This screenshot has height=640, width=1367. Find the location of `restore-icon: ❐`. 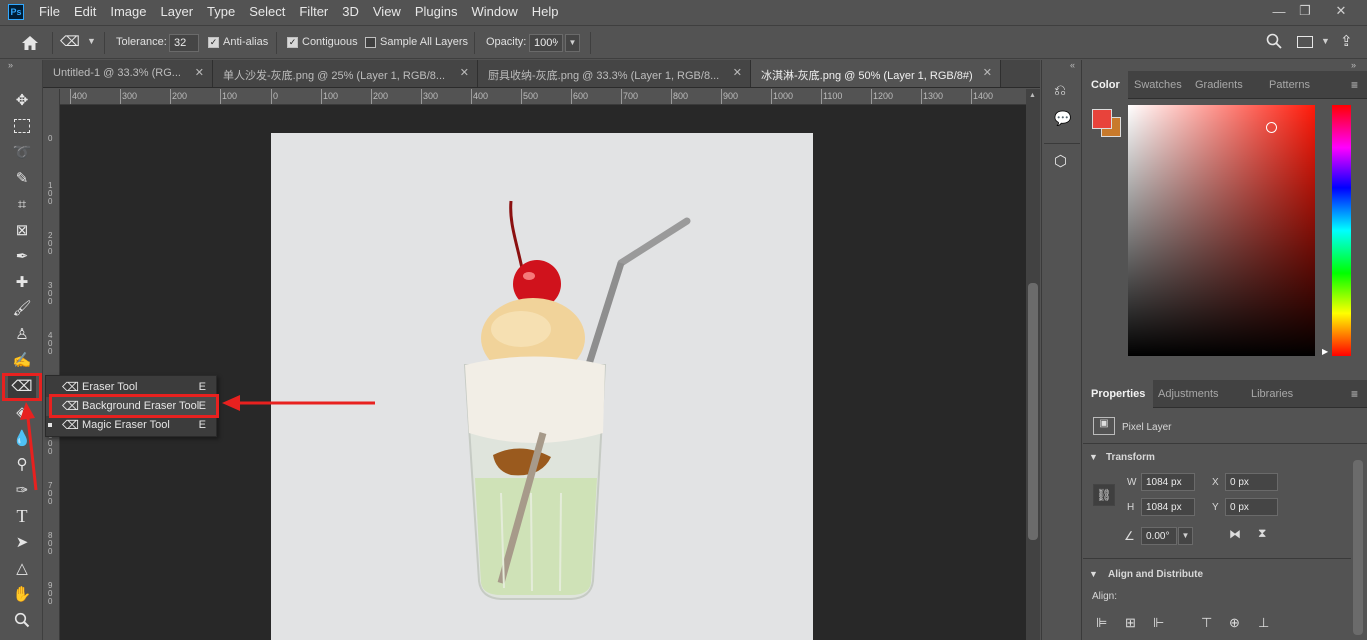

restore-icon: ❐ is located at coordinates (1305, 11).